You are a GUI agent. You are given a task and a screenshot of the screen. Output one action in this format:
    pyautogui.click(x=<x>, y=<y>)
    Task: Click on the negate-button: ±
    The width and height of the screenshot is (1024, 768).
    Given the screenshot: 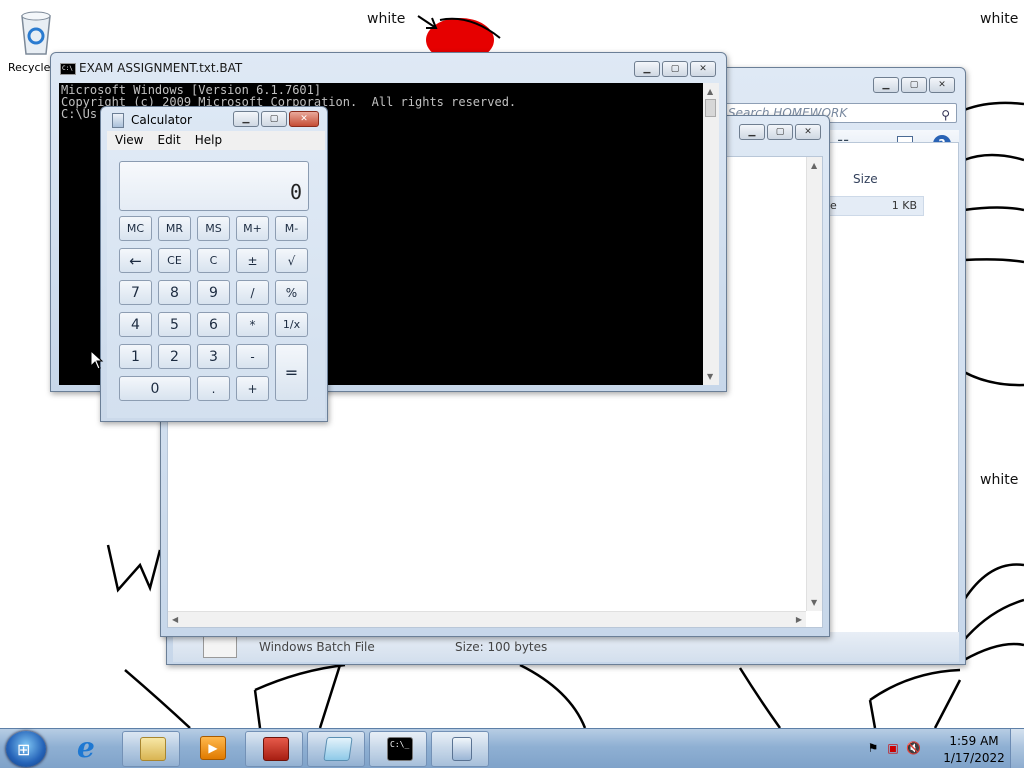 What is the action you would take?
    pyautogui.click(x=252, y=260)
    